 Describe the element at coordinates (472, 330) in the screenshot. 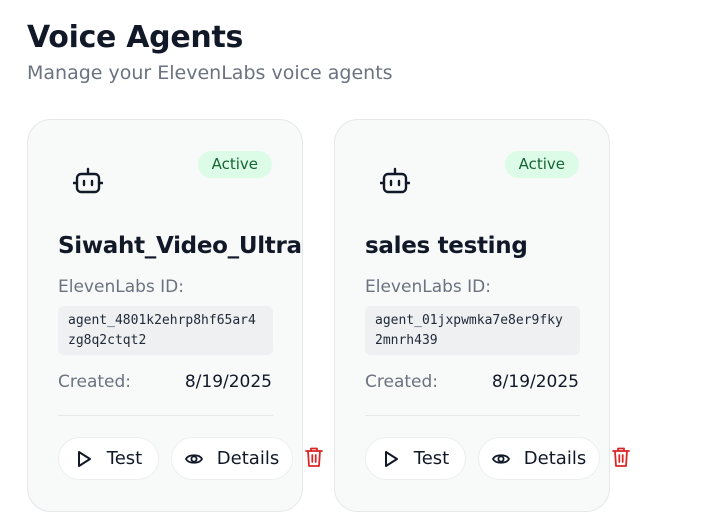

I see `agent-id-value: agent_01jxpwmka7e8er9fky2mnrh439` at that location.